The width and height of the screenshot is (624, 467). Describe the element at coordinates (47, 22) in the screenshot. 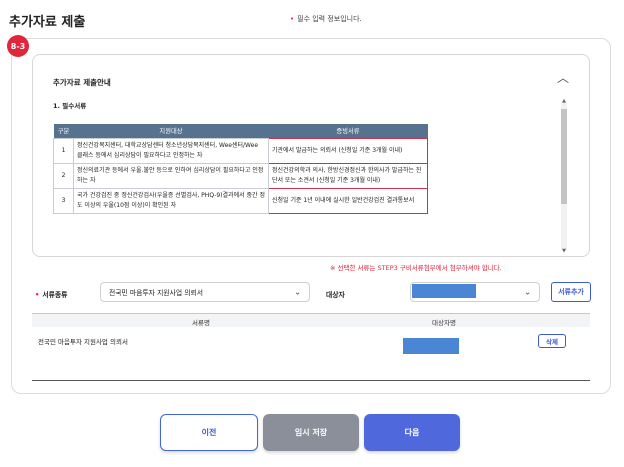

I see `page-title: 추가자료 제출` at that location.